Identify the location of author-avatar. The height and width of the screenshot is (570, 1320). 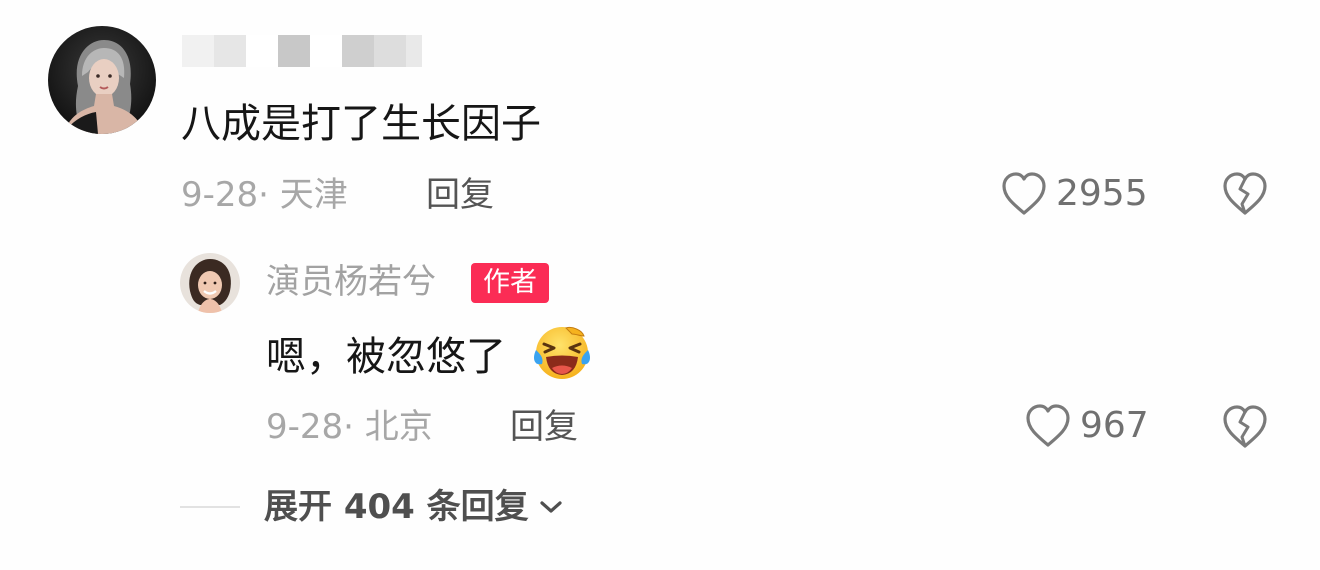
(210, 283).